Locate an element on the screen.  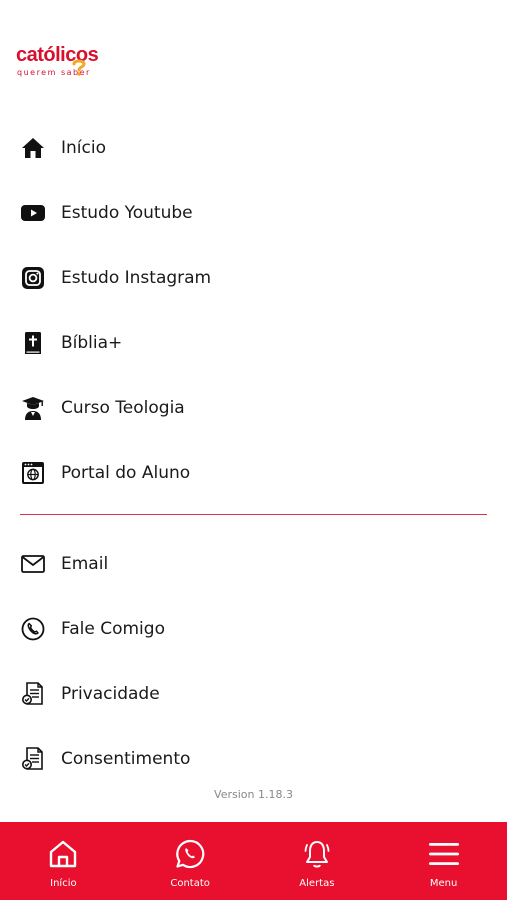
bottom-tab-bar: Início Contato Alertas Menu is located at coordinates (253, 861).